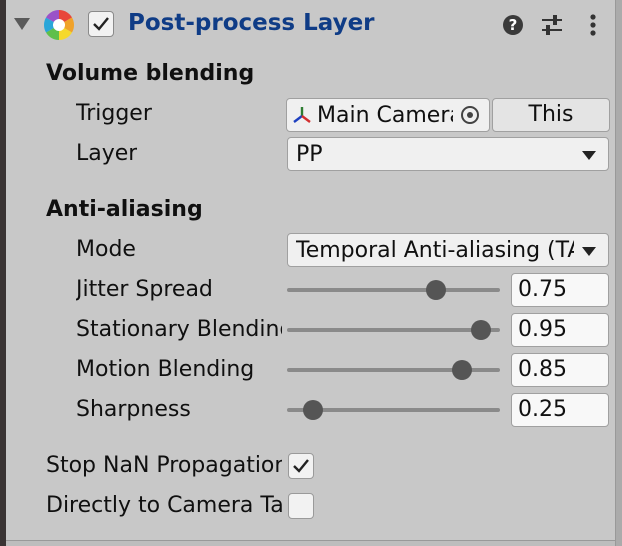 The height and width of the screenshot is (546, 622). What do you see at coordinates (618, 273) in the screenshot?
I see `scrollbar` at bounding box center [618, 273].